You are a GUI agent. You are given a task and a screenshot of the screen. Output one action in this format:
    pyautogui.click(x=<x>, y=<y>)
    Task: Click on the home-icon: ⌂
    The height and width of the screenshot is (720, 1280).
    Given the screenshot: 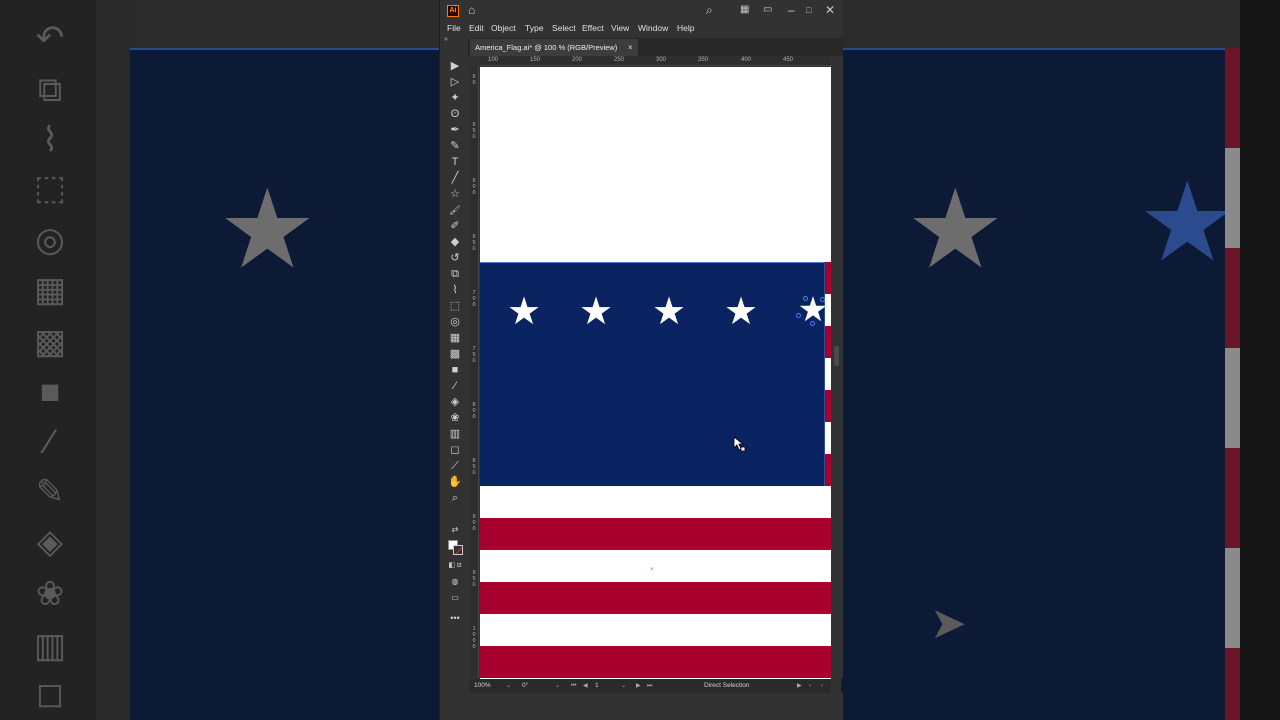 What is the action you would take?
    pyautogui.click(x=471, y=10)
    